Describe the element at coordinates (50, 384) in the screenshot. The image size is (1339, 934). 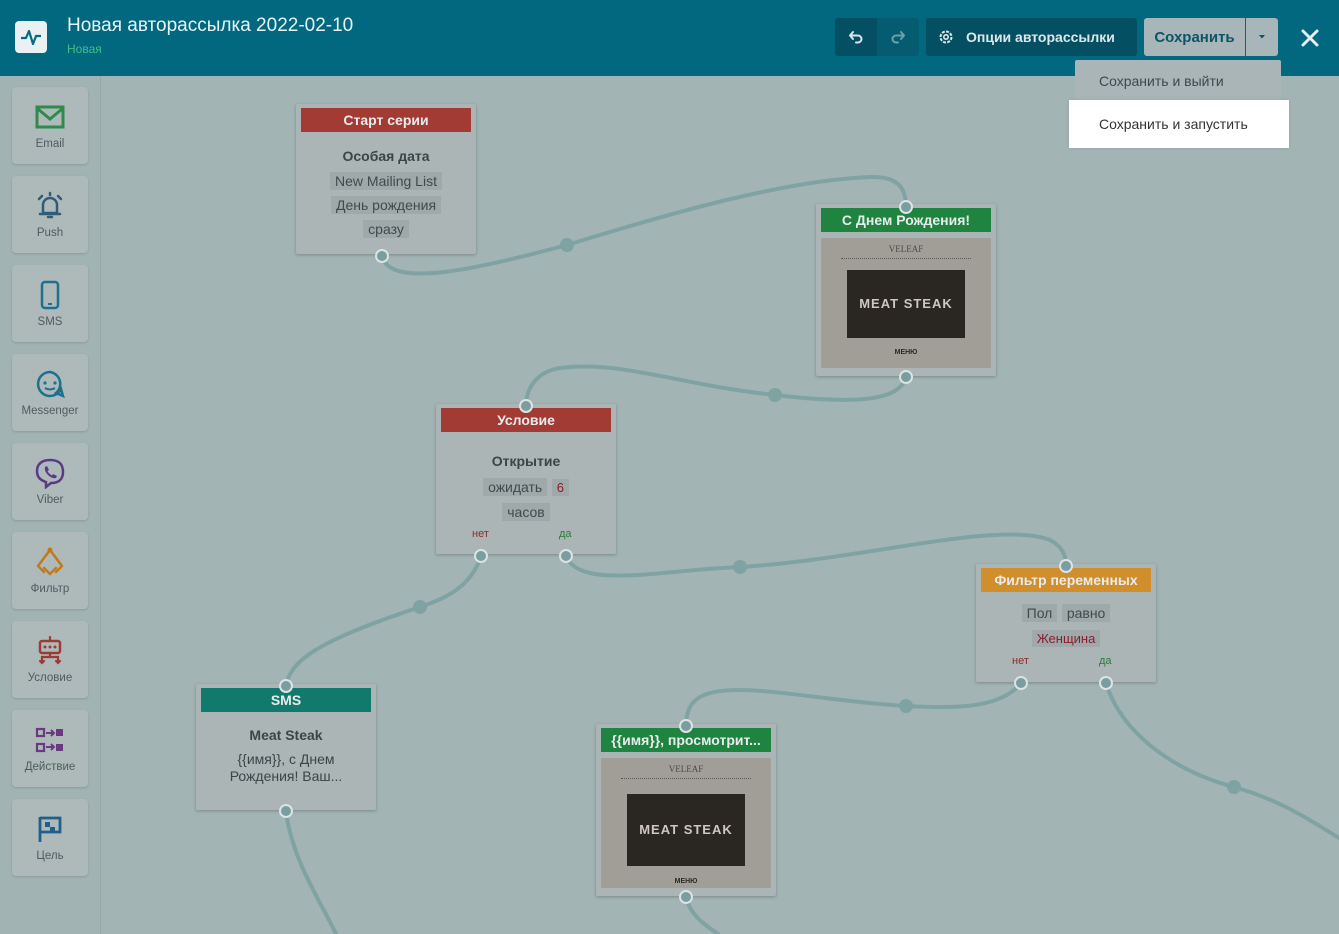
I see `chat-icon` at that location.